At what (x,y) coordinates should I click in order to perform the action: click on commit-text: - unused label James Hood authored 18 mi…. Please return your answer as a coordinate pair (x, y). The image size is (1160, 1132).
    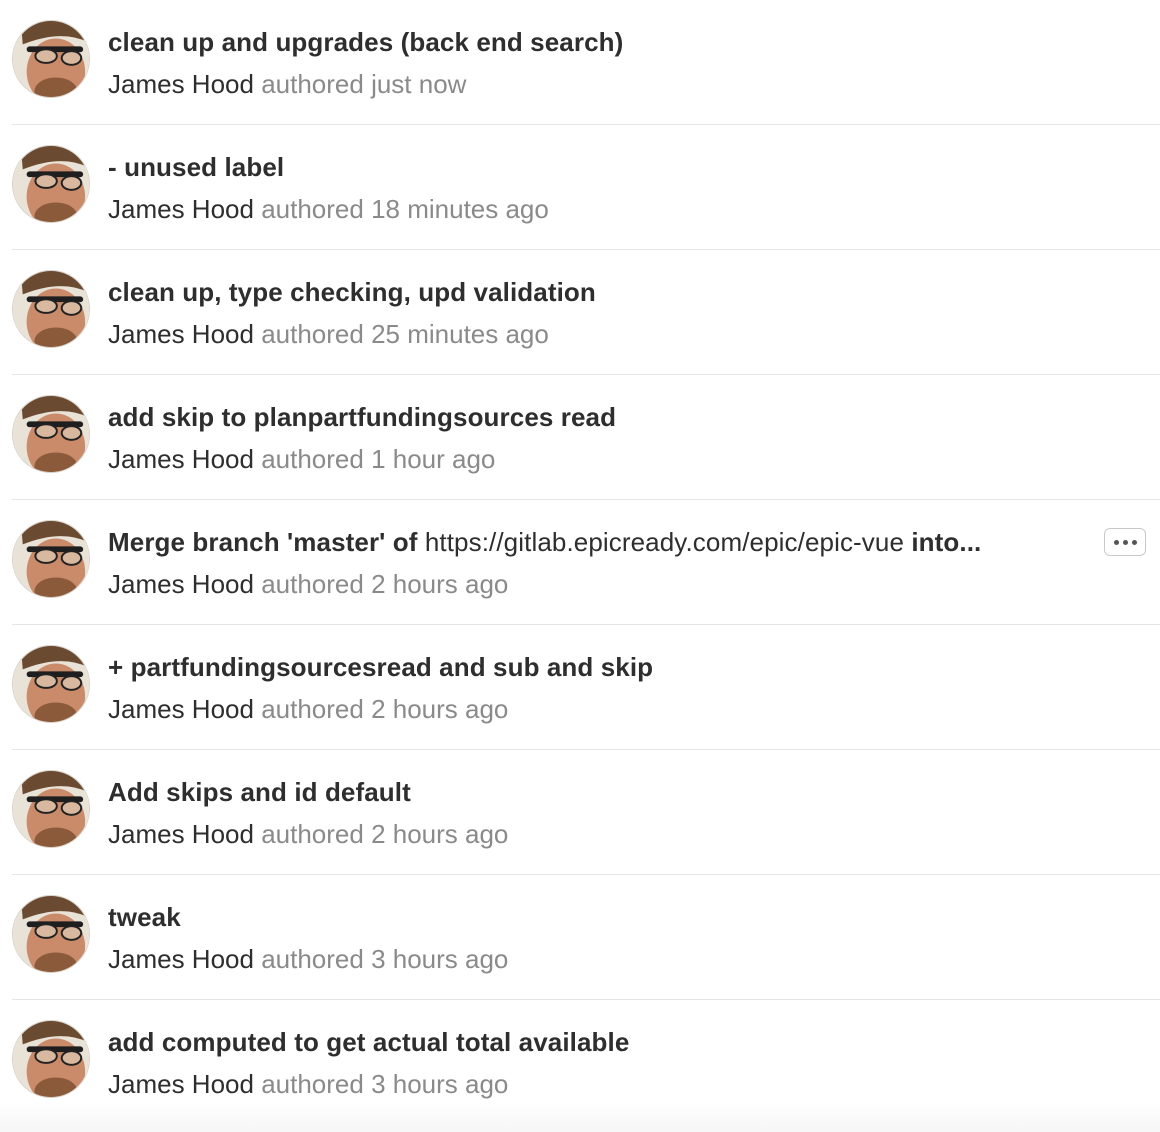
    Looking at the image, I should click on (599, 188).